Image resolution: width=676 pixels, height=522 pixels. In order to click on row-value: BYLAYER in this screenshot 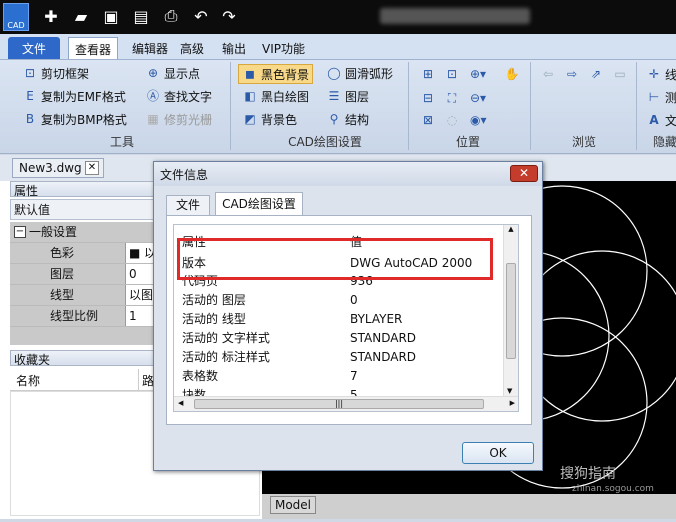, I will do `click(376, 319)`.